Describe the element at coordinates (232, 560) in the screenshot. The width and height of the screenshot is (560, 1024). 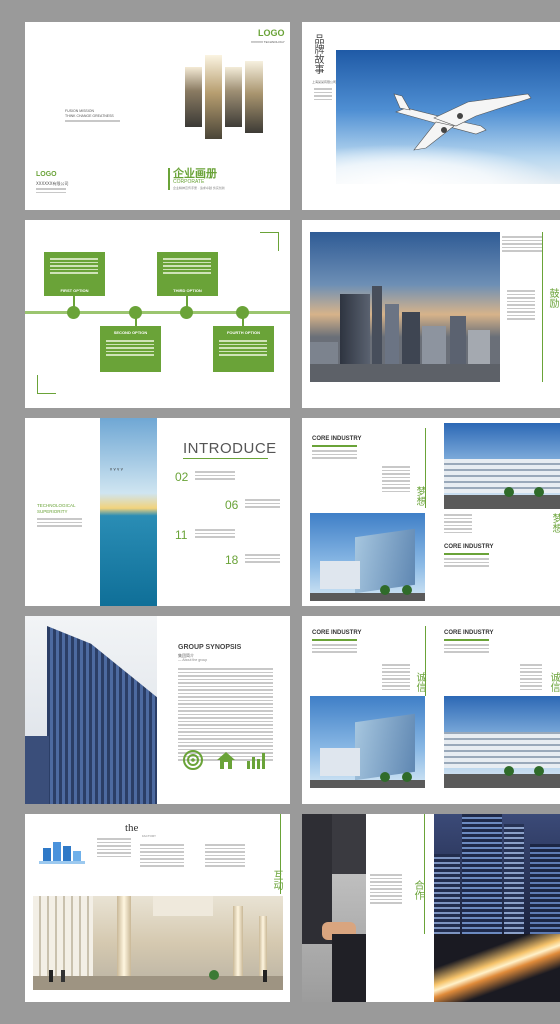
I see `number-18: 18` at that location.